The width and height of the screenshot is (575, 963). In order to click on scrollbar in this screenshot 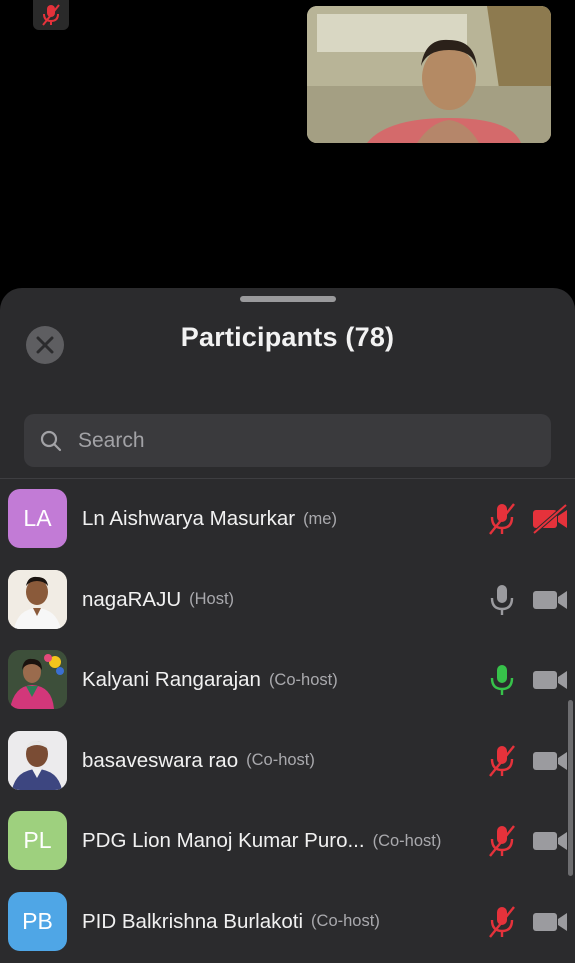, I will do `click(570, 788)`.